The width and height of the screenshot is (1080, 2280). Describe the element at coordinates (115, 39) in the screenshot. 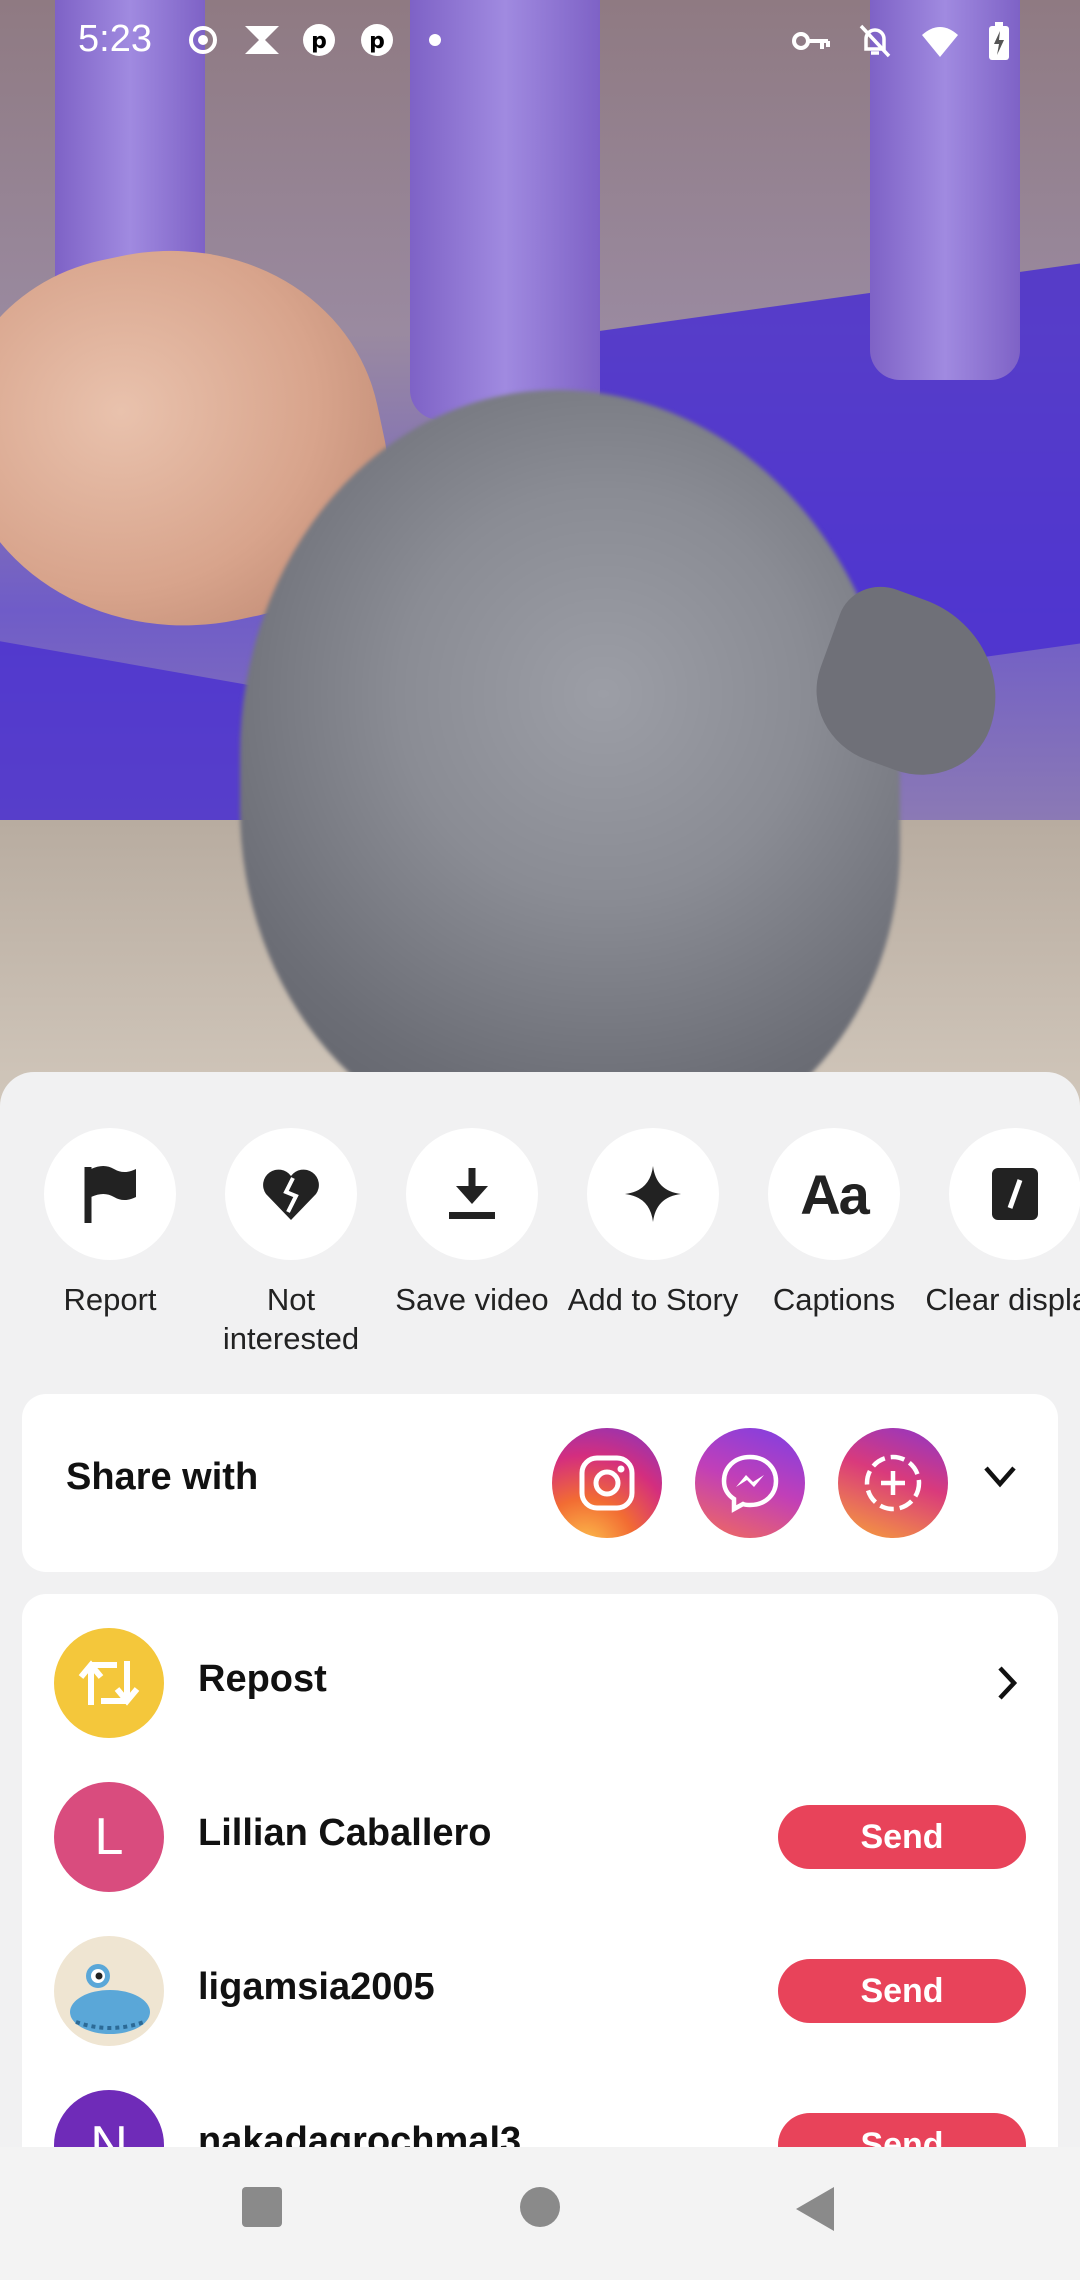

I see `status-time: 5:23` at that location.